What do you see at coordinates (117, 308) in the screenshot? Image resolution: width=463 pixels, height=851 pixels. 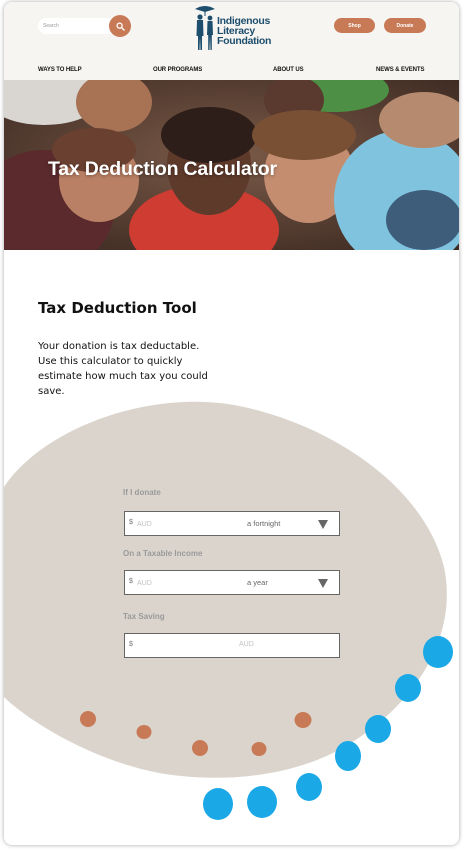 I see `section-title: Tax Deduction Tool` at bounding box center [117, 308].